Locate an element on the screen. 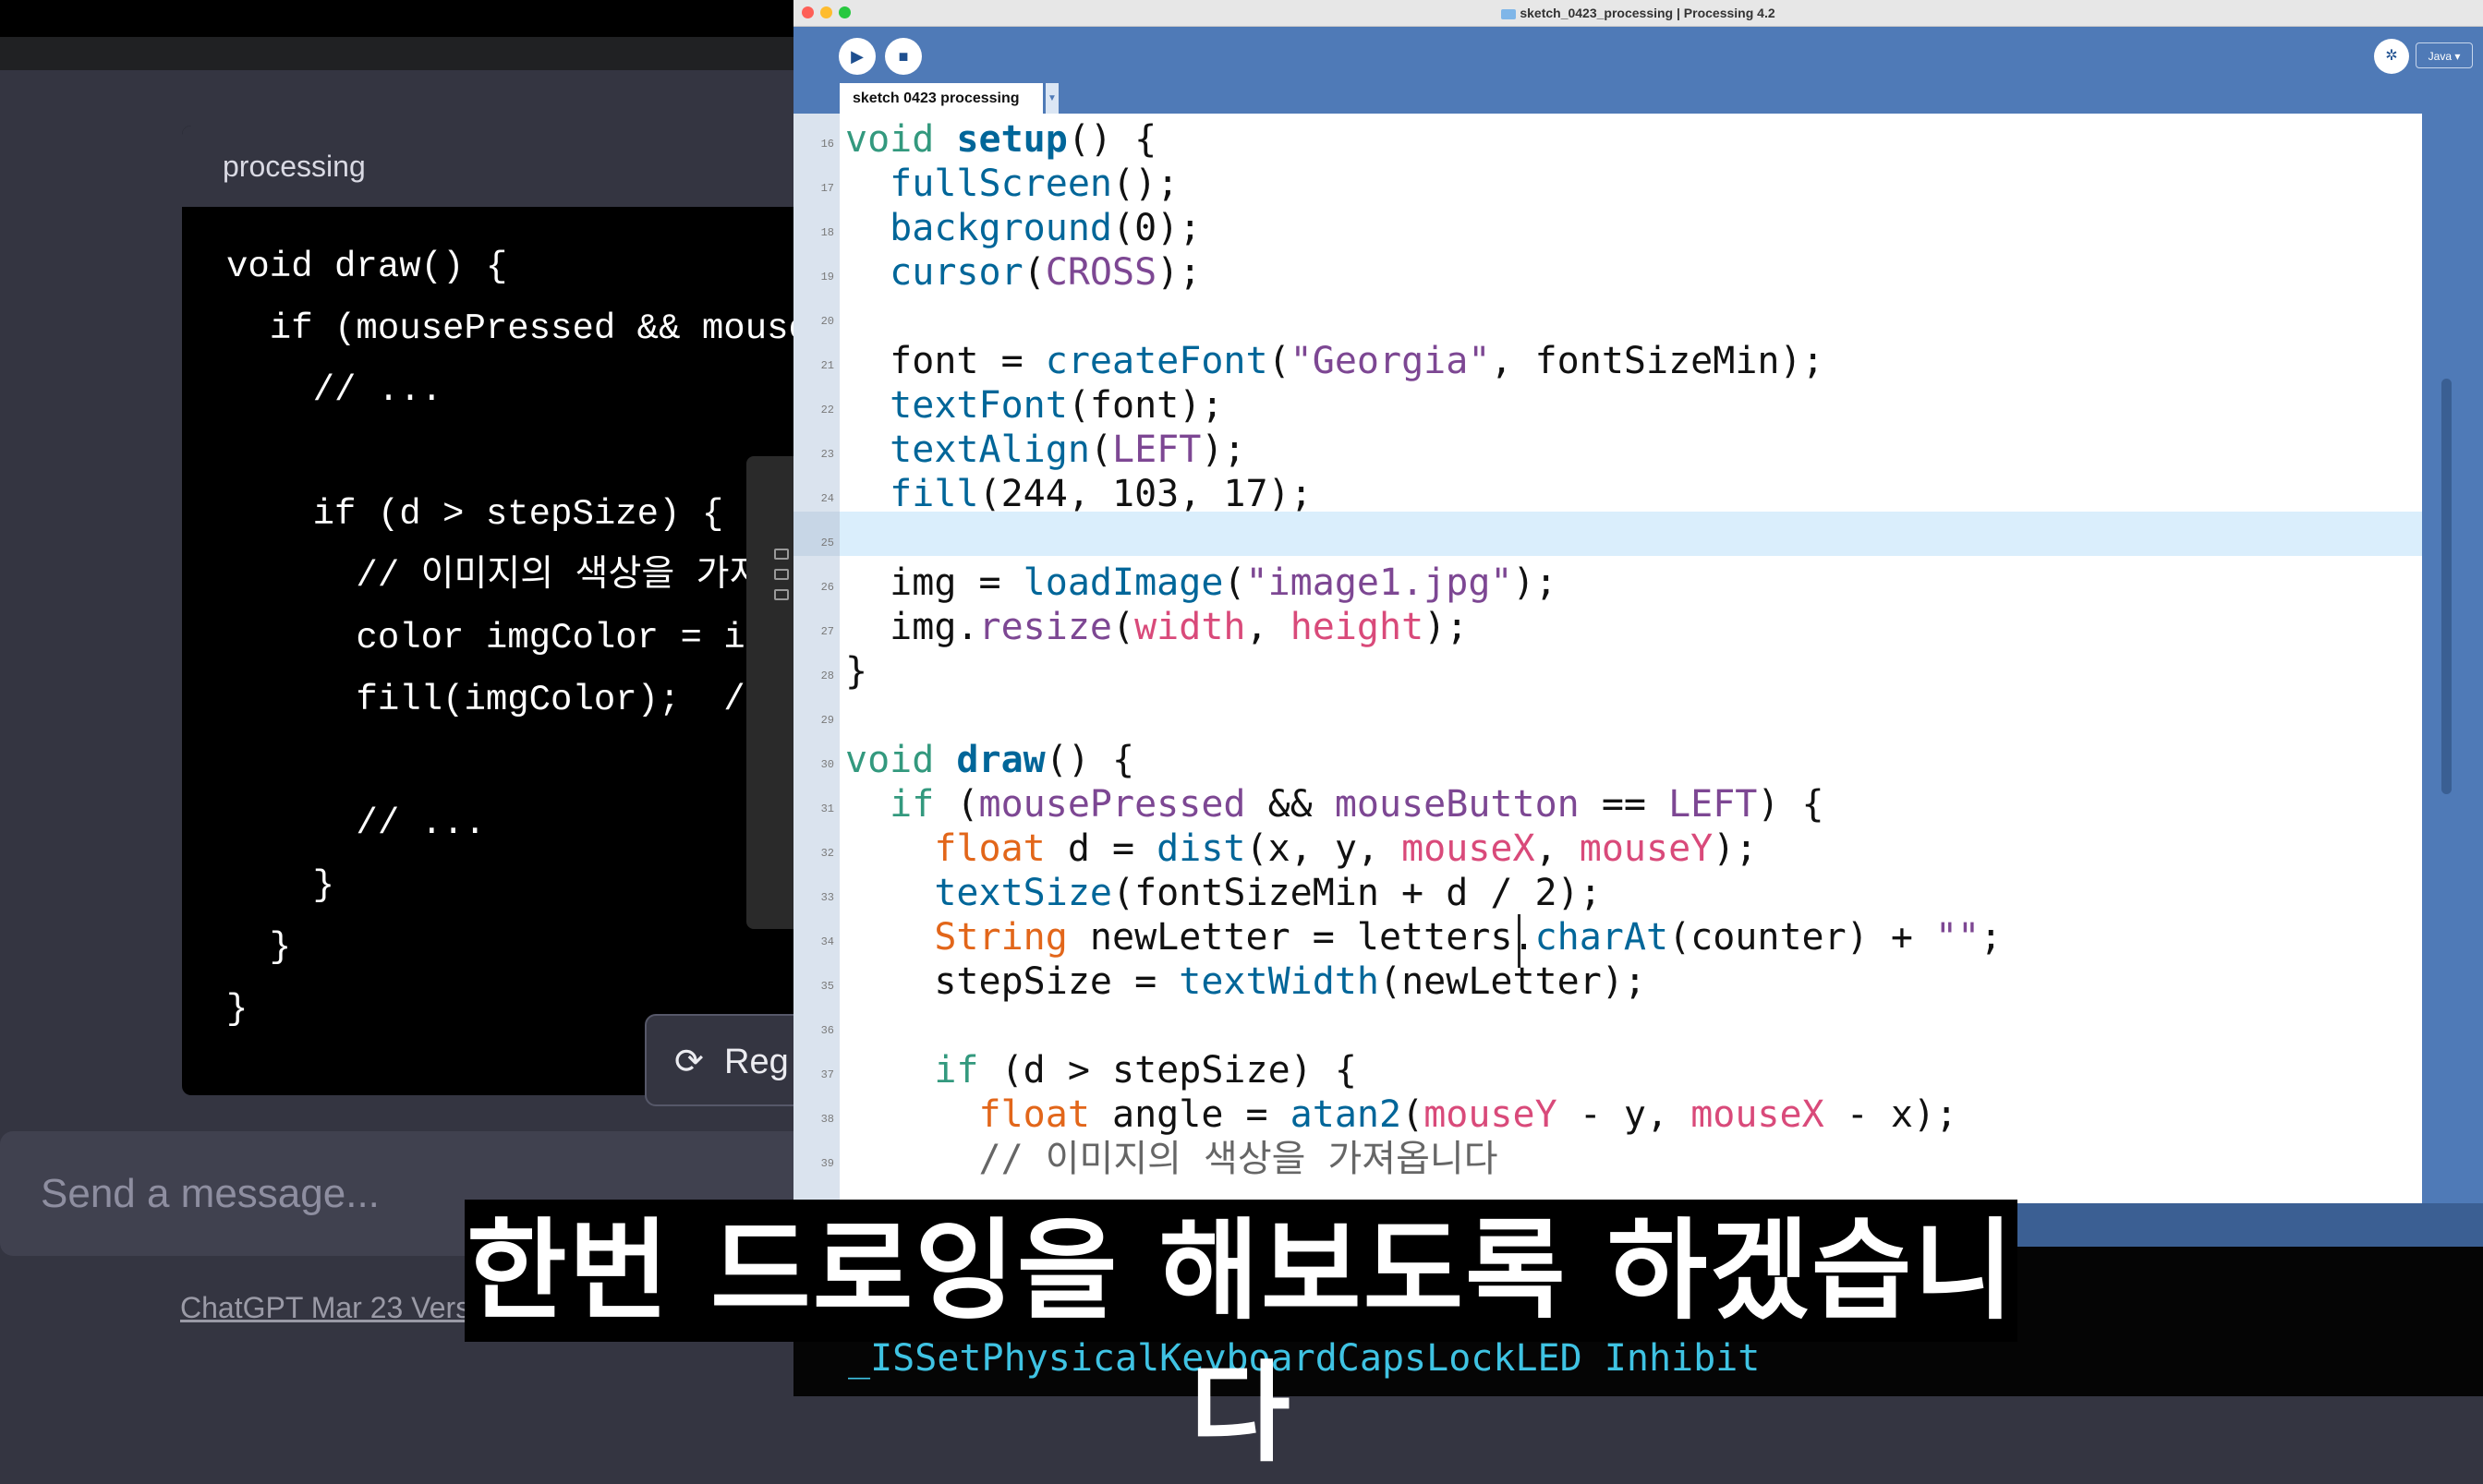 The image size is (2483, 1484). chevron-down-icon: ▼ is located at coordinates (1052, 98).